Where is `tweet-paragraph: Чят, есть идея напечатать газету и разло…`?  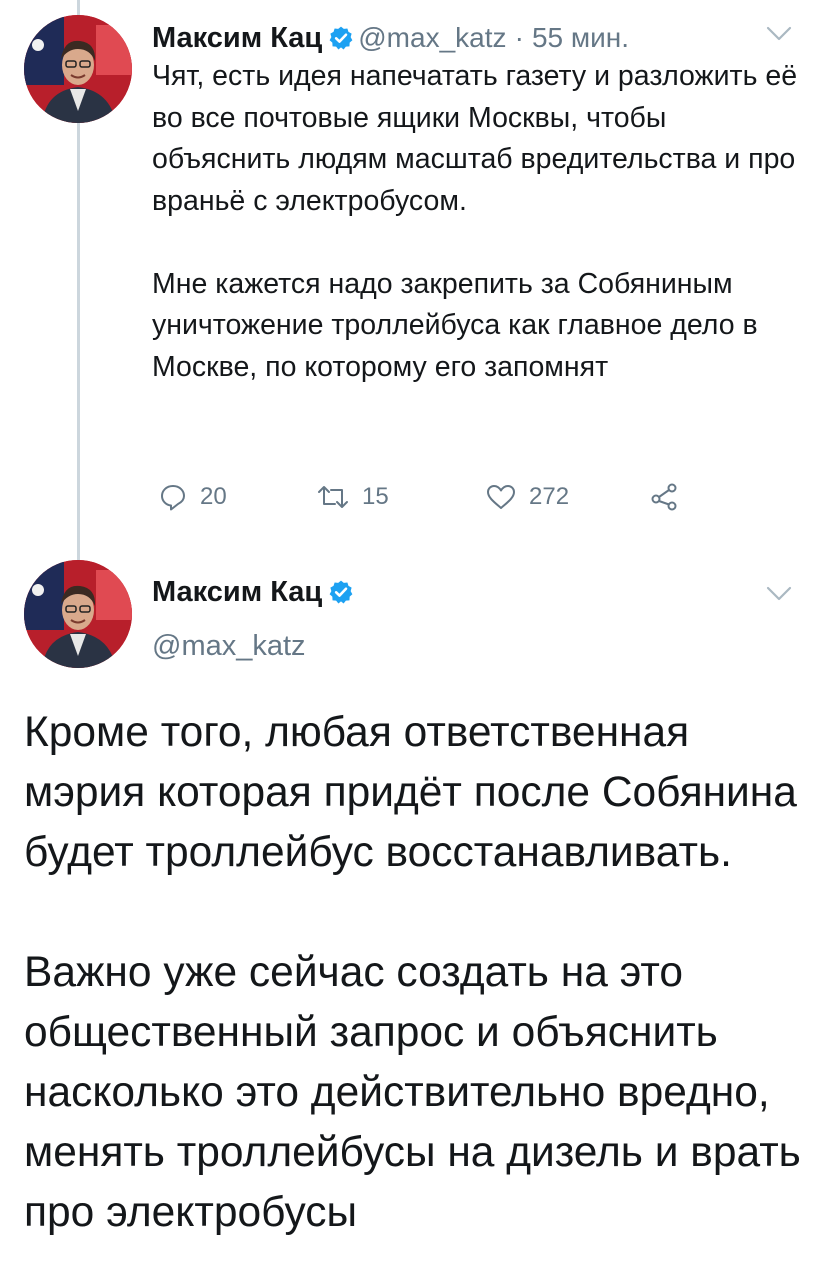
tweet-paragraph: Чят, есть идея напечатать газету и разло… is located at coordinates (475, 138).